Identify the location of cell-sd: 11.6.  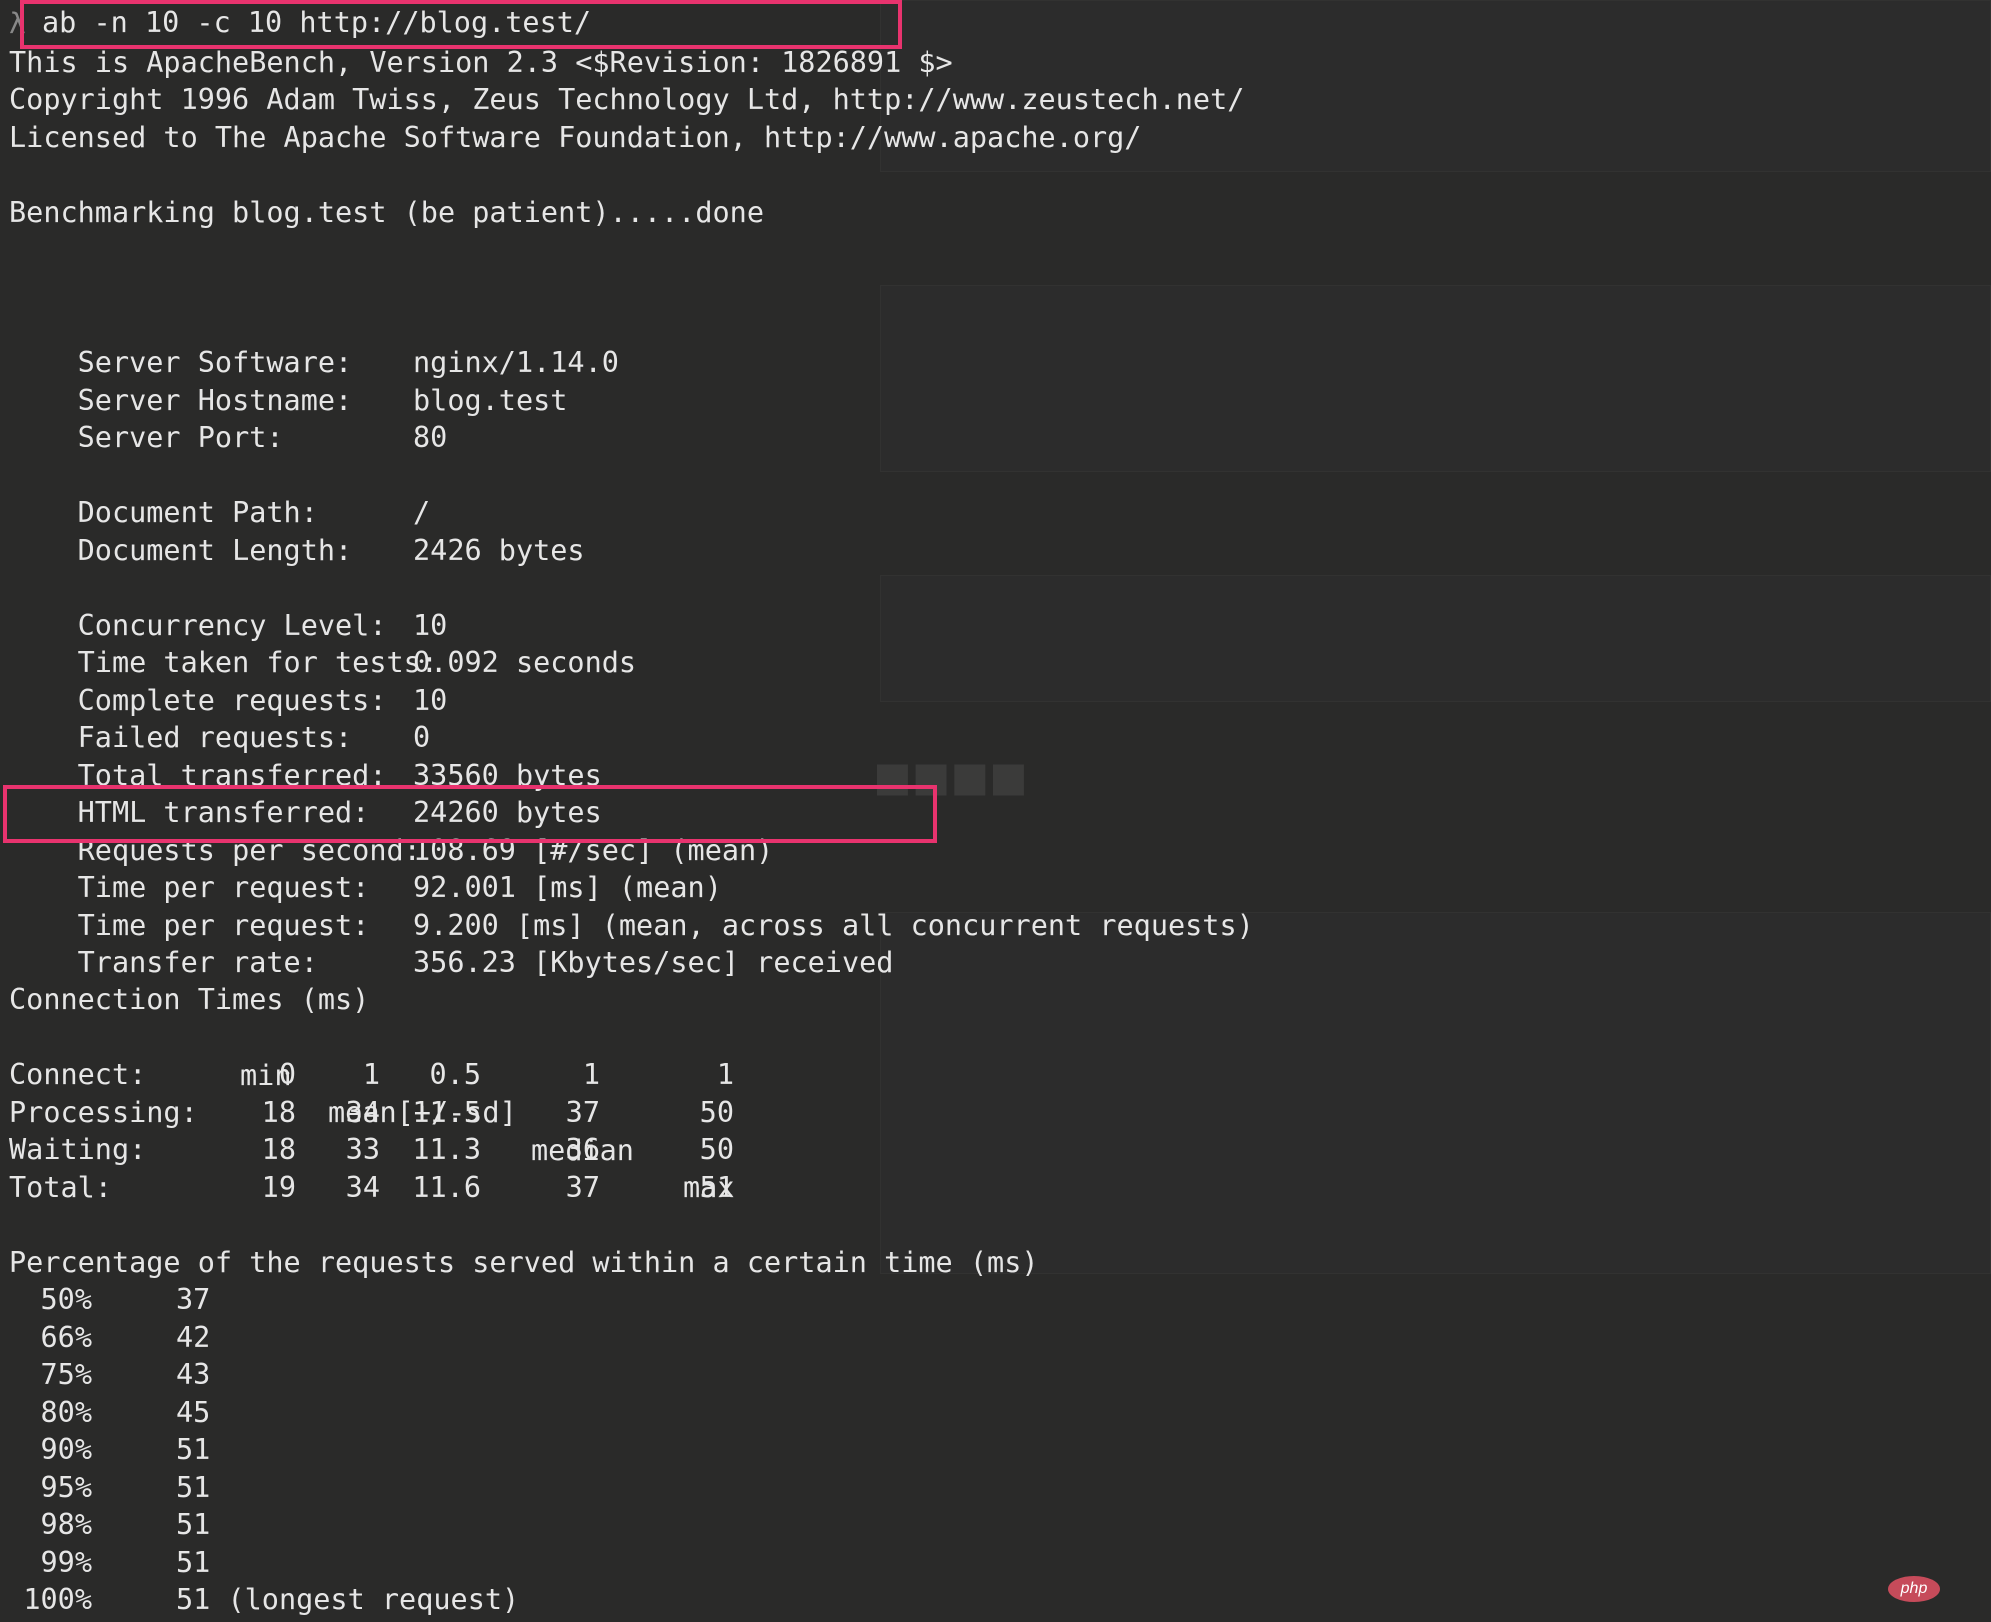
(446, 1187).